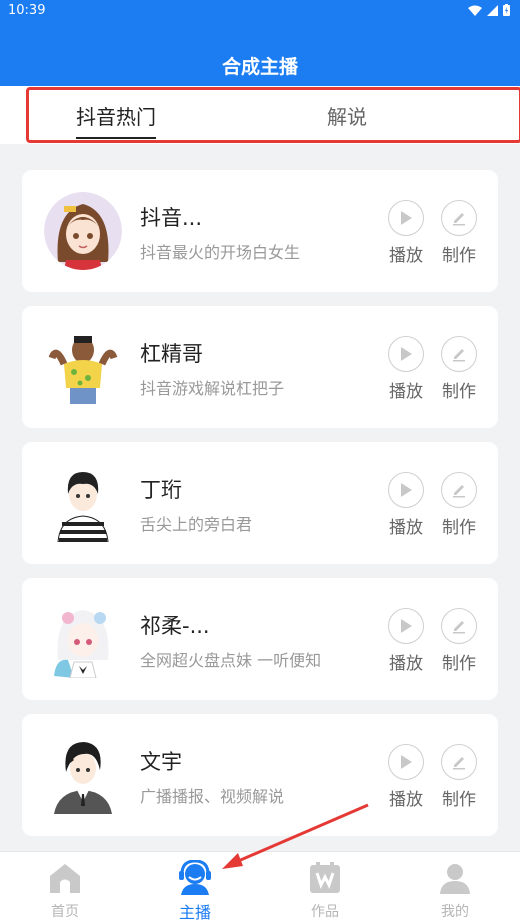  What do you see at coordinates (259, 67) in the screenshot?
I see `page-title: 合成主播` at bounding box center [259, 67].